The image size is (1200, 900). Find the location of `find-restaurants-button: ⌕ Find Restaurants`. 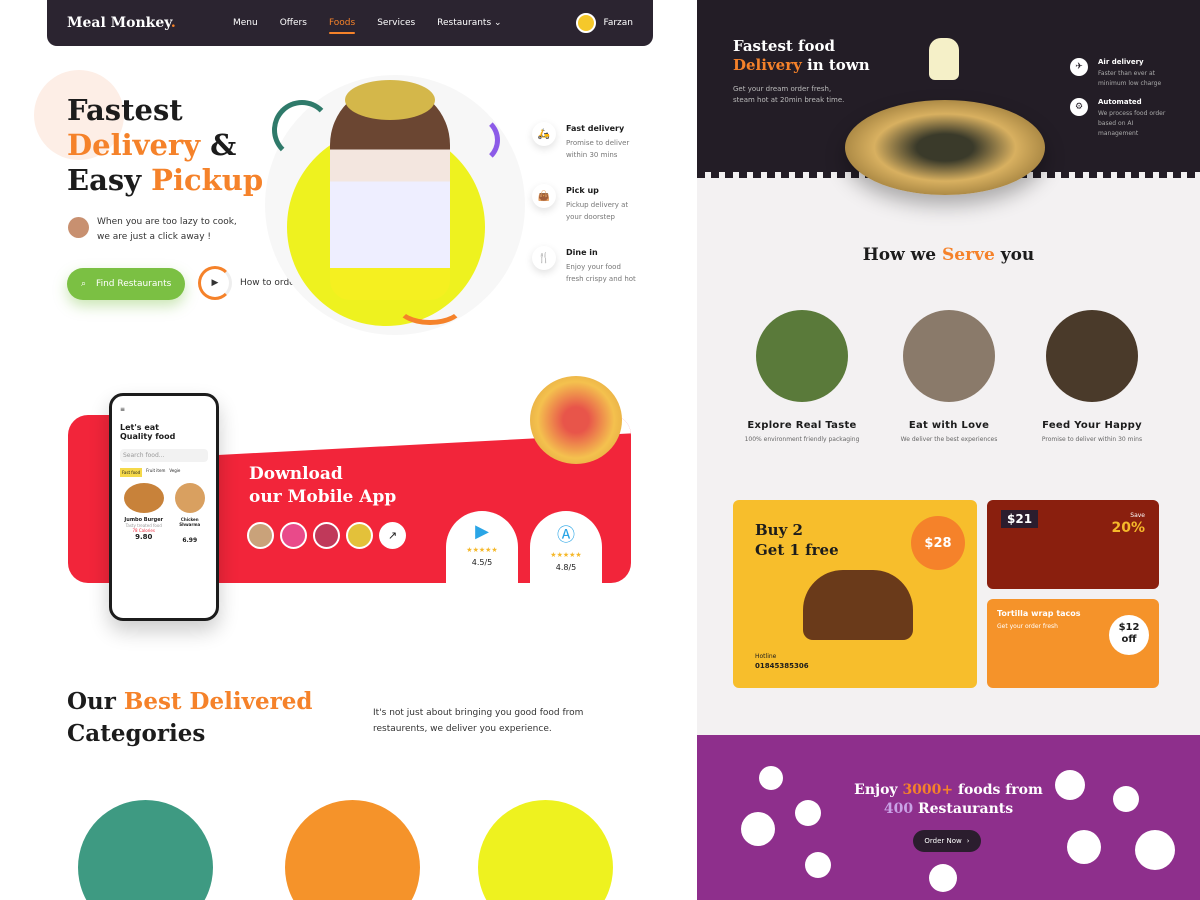

find-restaurants-button: ⌕ Find Restaurants is located at coordinates (126, 284).